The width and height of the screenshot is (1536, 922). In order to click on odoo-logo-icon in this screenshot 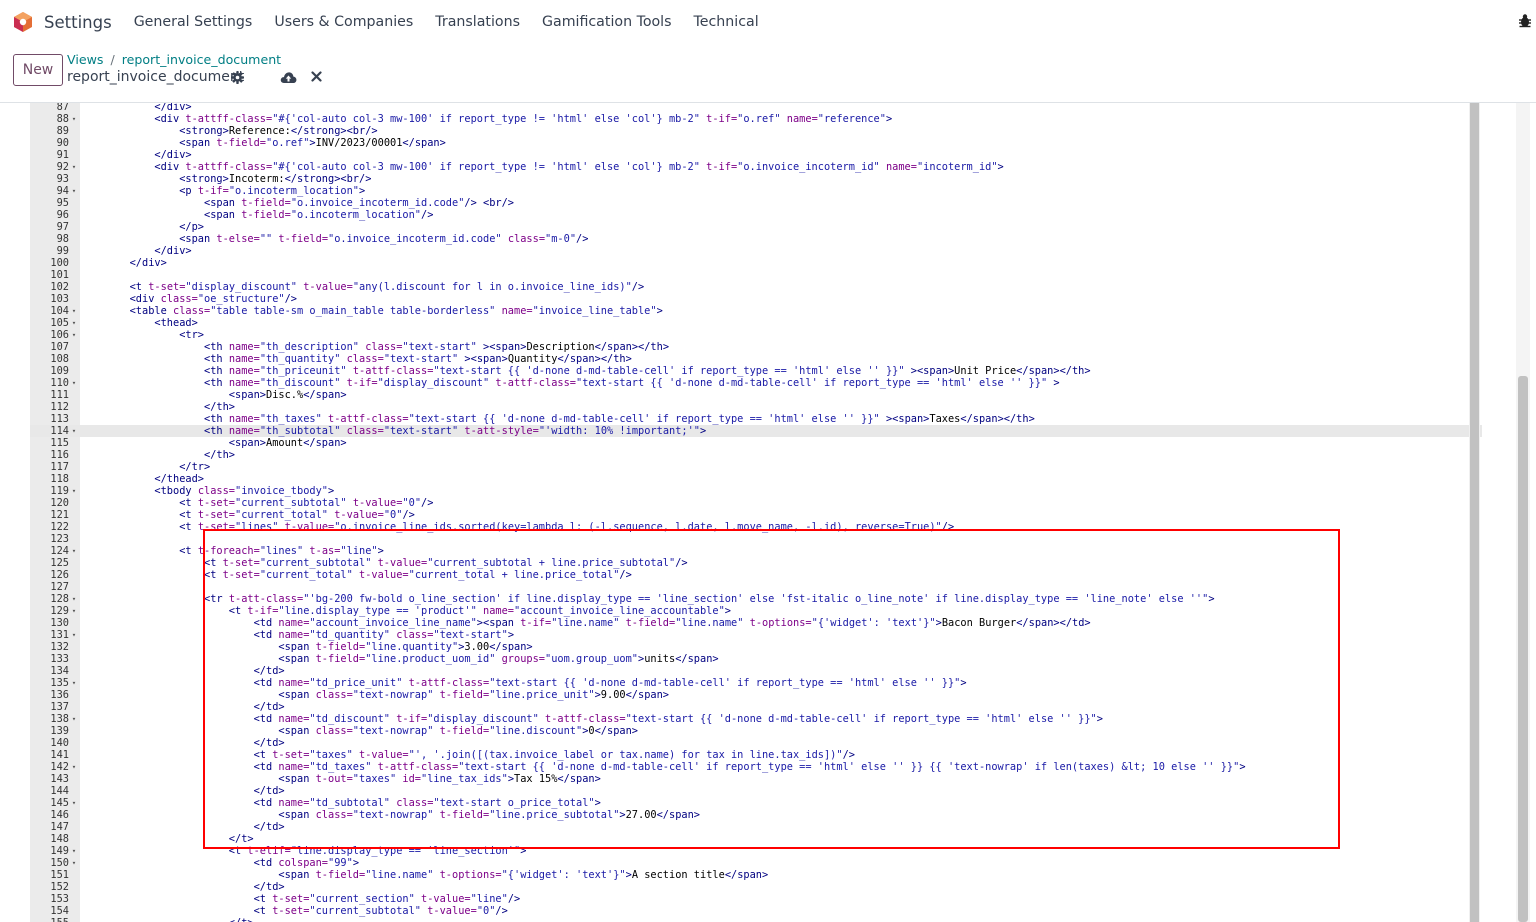, I will do `click(23, 22)`.